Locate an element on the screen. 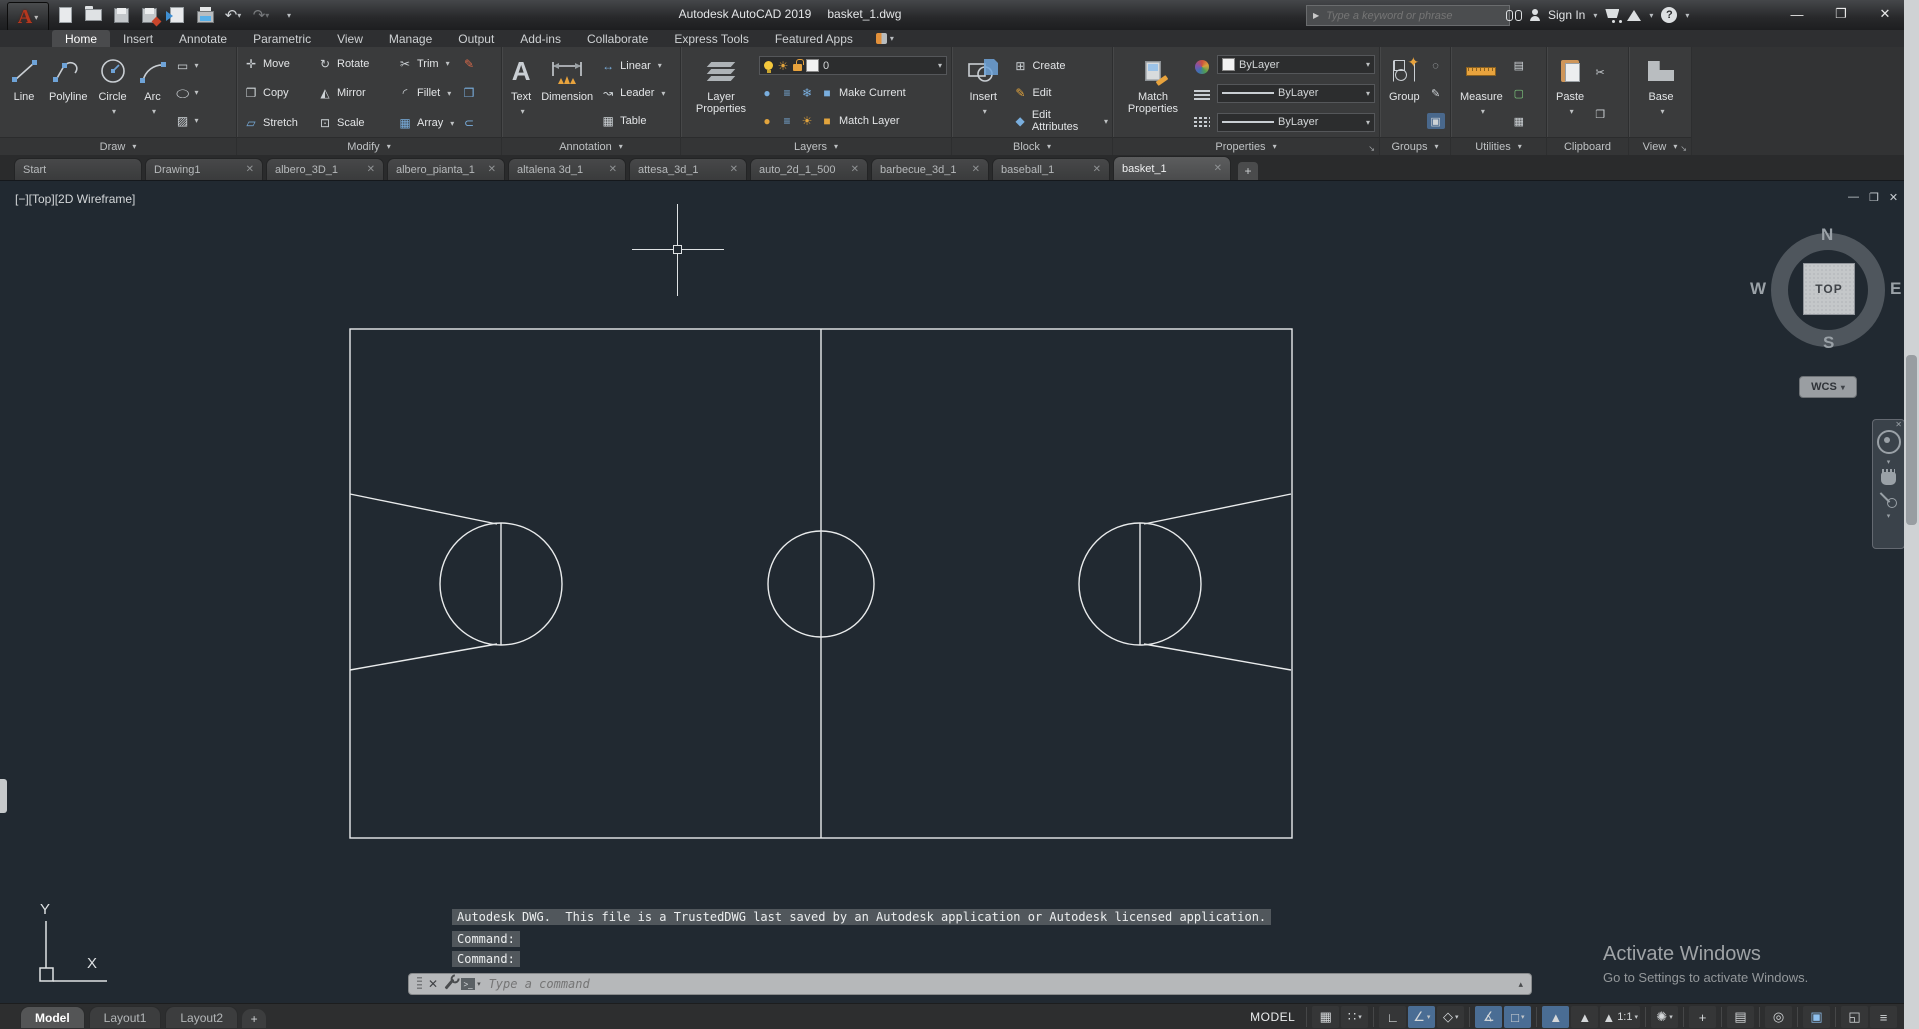 This screenshot has width=1919, height=1029. group-selection-toggle: ▣ is located at coordinates (1435, 121).